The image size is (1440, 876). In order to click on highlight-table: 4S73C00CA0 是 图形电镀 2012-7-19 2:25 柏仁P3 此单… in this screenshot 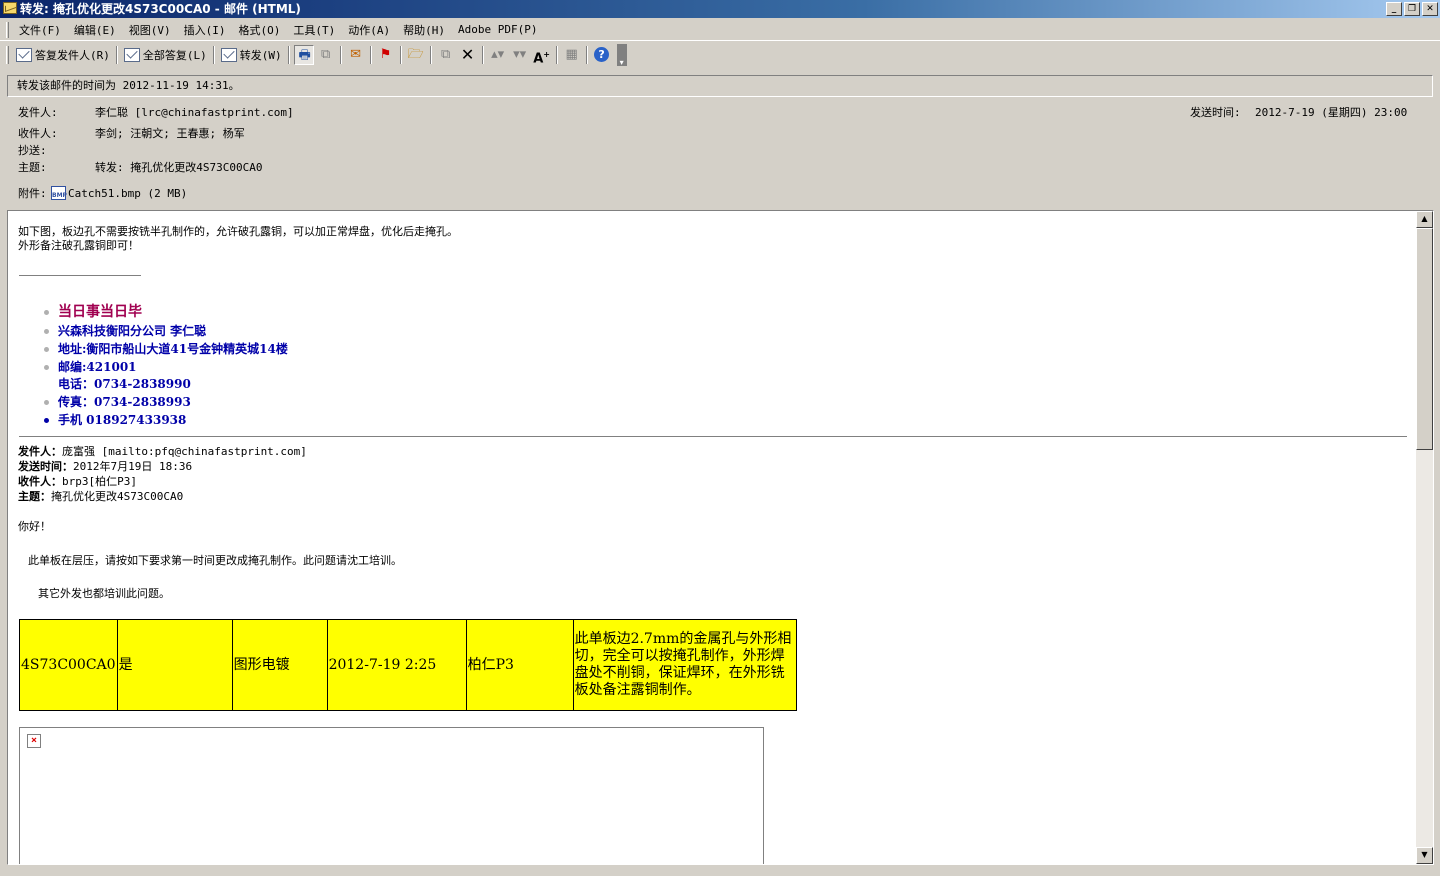, I will do `click(408, 665)`.